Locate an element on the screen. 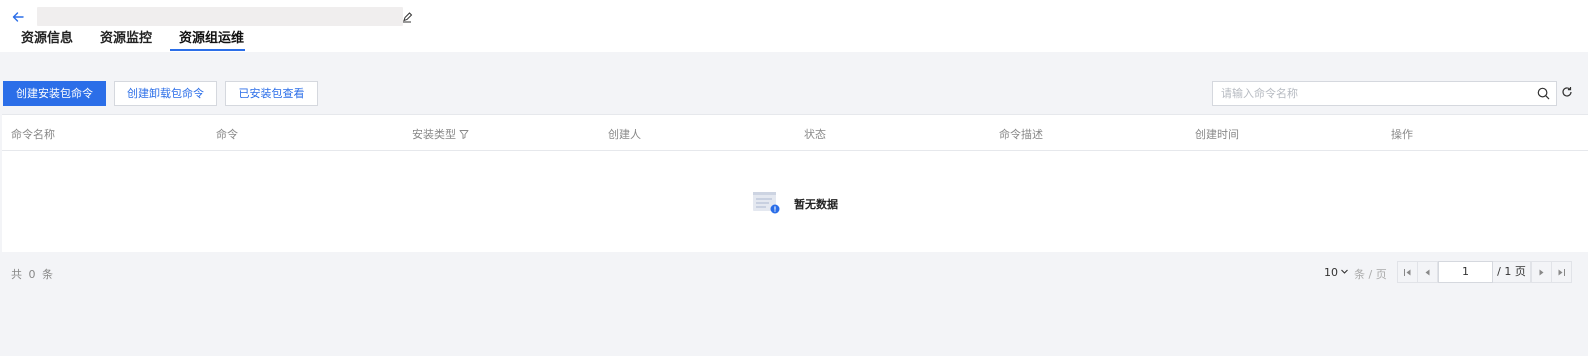 The image size is (1588, 356). page-size-select: 10 is located at coordinates (1336, 272).